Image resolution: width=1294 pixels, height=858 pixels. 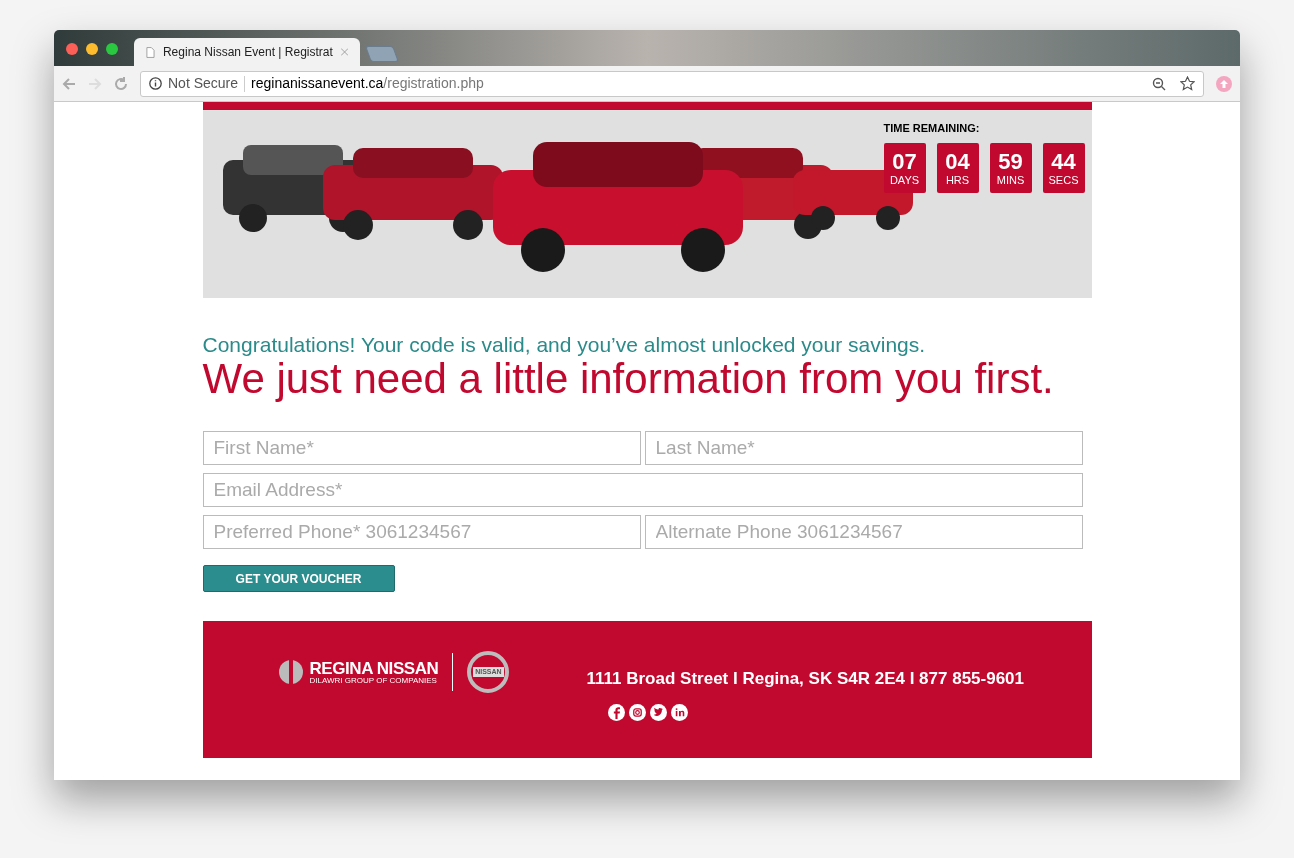 I want to click on address-text: 1111 Broad Street I Regina, SK S4R 2E4 I 877 855-9601, so click(x=805, y=679).